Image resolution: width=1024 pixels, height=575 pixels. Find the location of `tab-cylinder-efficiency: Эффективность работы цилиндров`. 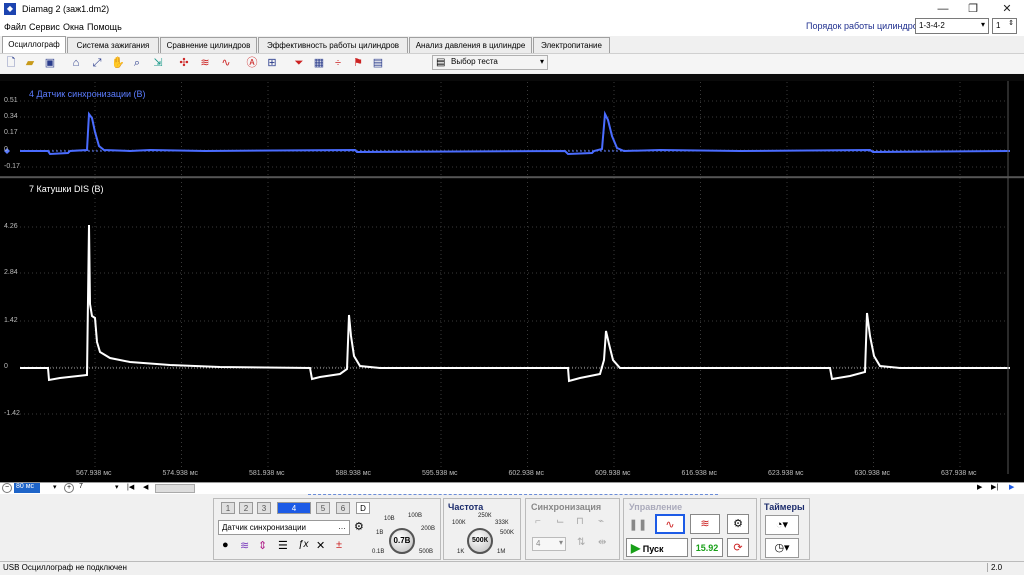

tab-cylinder-efficiency: Эффективность работы цилиндров is located at coordinates (333, 45).